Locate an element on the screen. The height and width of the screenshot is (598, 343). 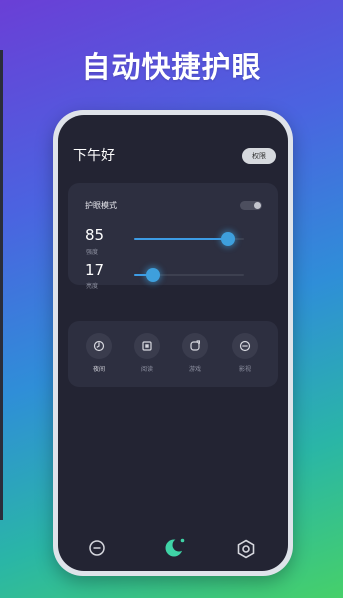
mode-label: 影视 is located at coordinates (244, 369).